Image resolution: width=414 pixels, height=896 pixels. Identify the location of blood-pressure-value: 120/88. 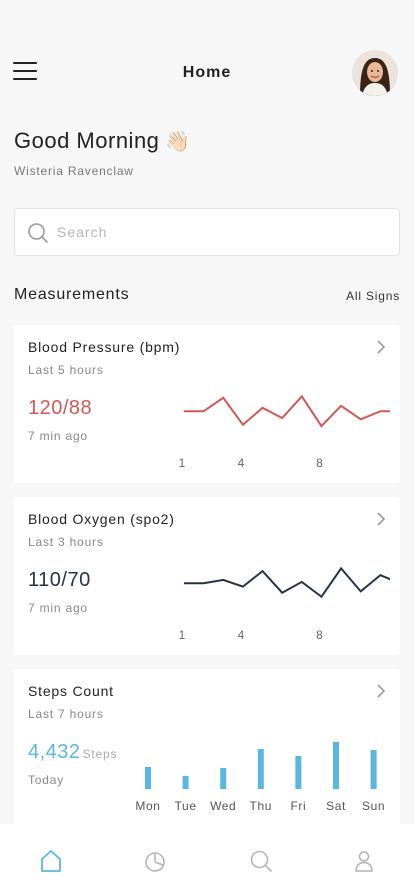
(60, 408).